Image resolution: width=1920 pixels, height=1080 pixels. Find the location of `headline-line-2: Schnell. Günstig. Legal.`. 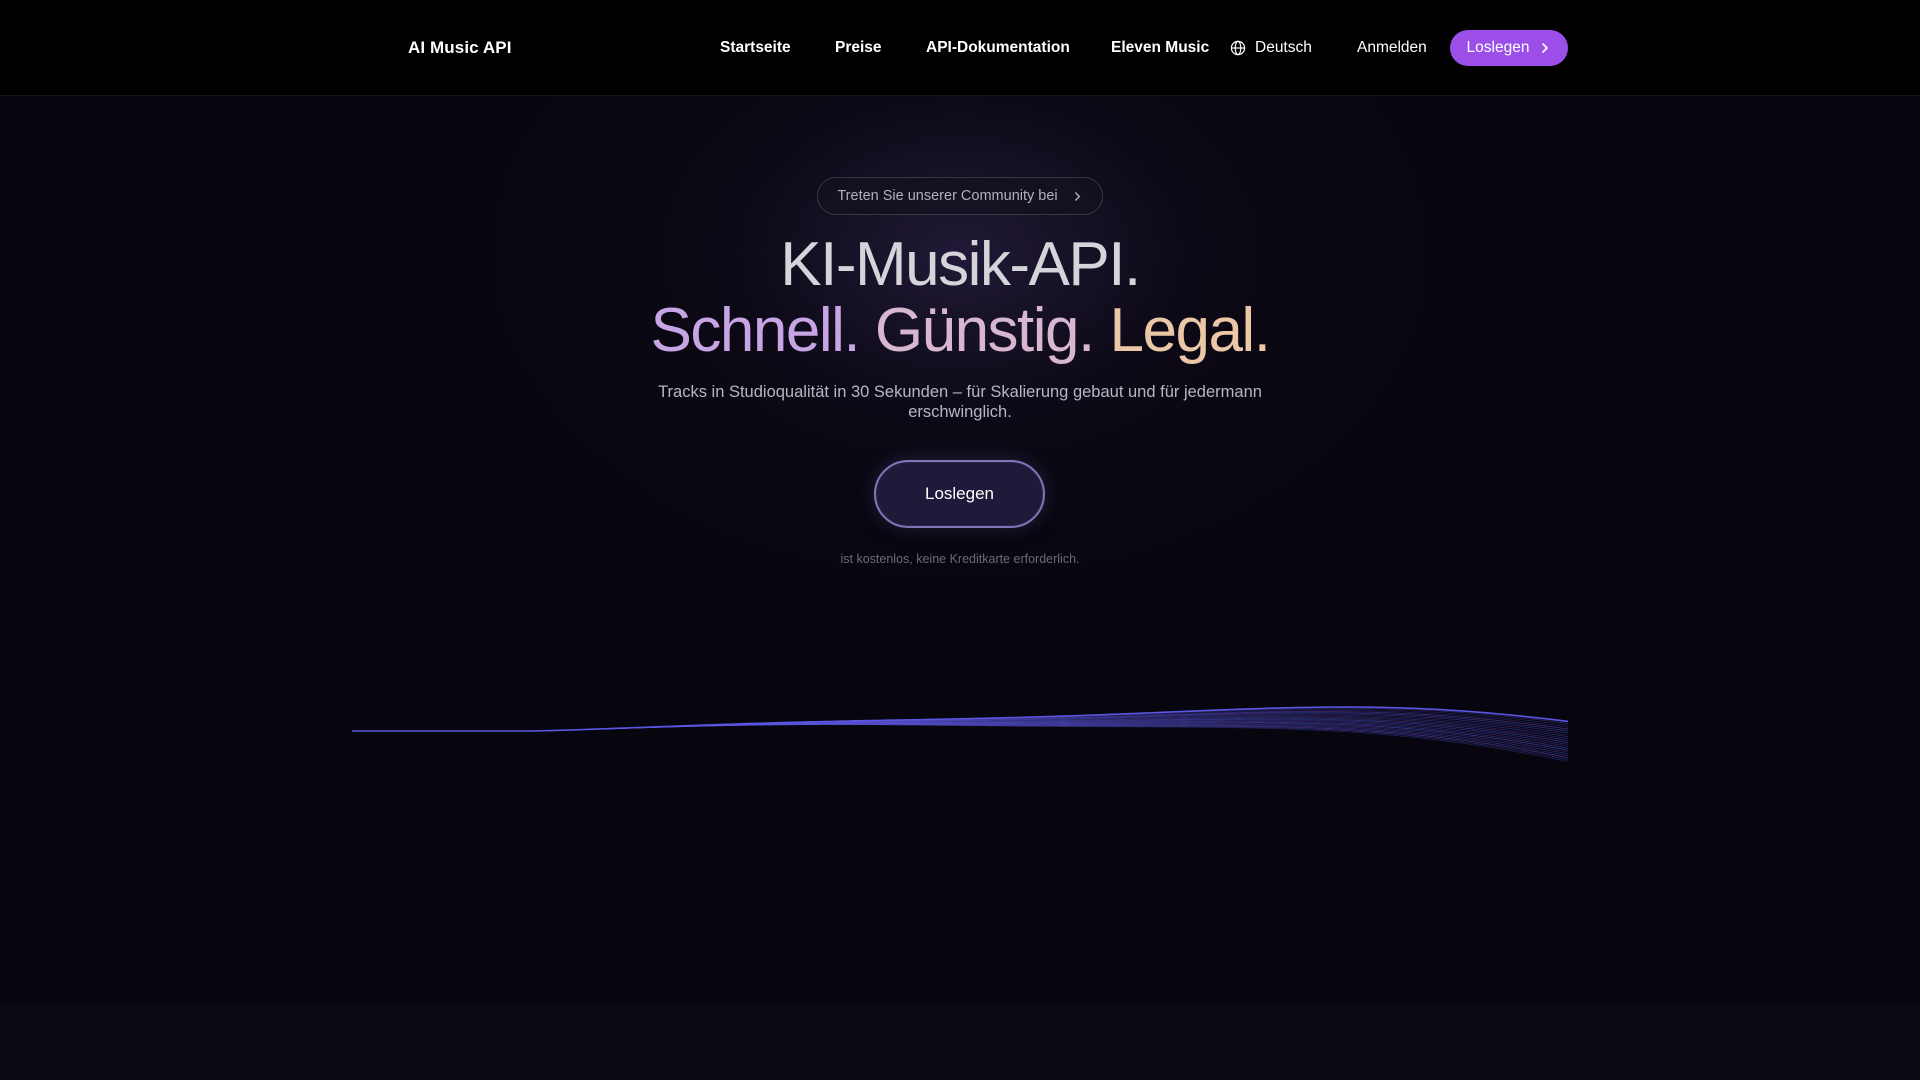

headline-line-2: Schnell. Günstig. Legal. is located at coordinates (960, 331).